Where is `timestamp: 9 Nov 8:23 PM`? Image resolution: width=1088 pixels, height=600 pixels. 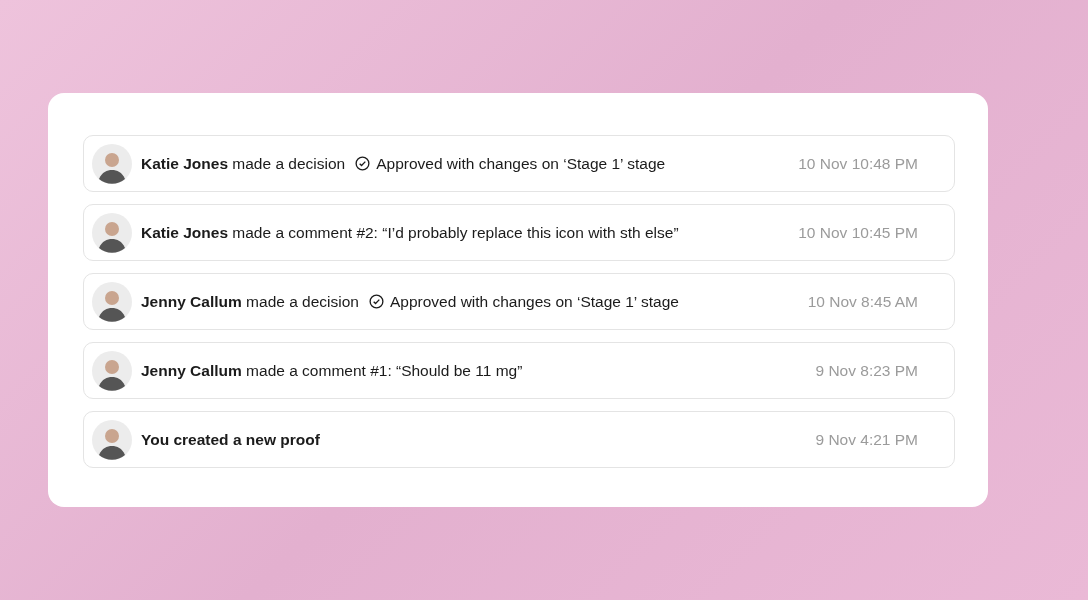
timestamp: 9 Nov 8:23 PM is located at coordinates (866, 370).